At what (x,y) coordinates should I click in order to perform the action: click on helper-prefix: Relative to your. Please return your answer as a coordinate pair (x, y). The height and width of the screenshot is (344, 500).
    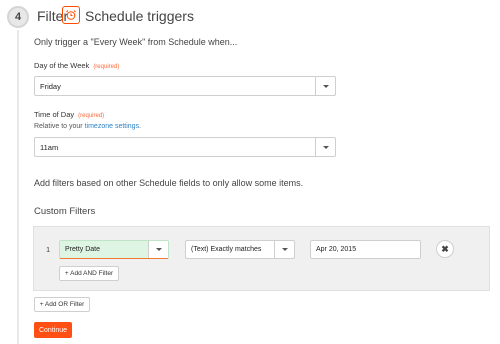
    Looking at the image, I should click on (59, 126).